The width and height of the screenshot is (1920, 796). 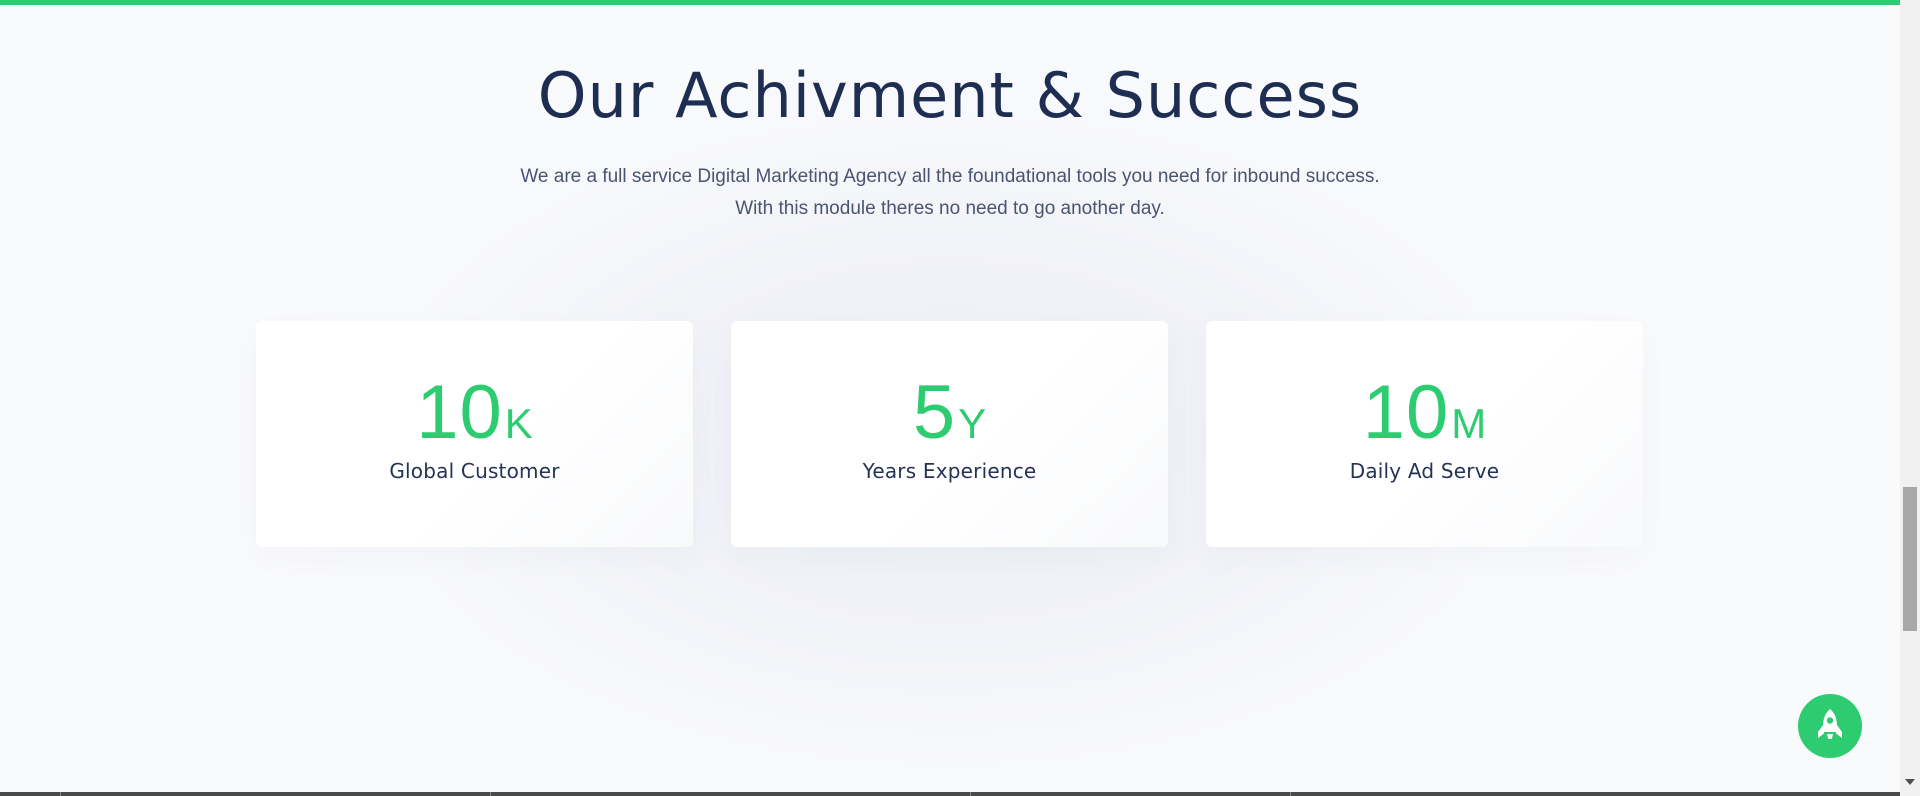 I want to click on stat-value: 10M, so click(x=1424, y=413).